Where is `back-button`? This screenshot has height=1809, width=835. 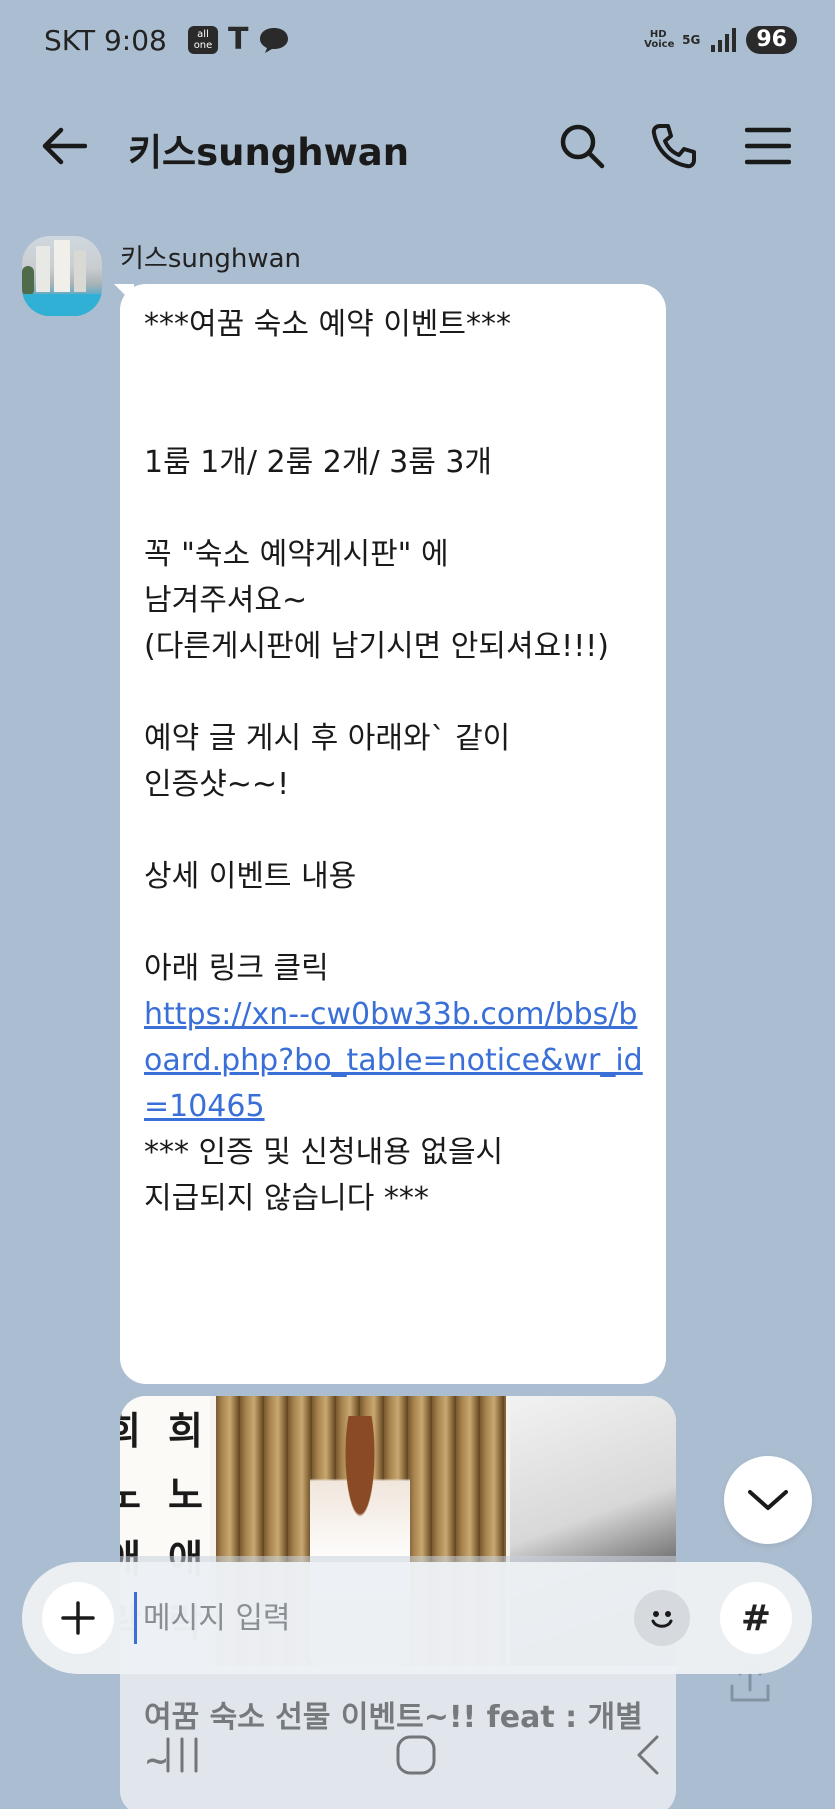
back-button is located at coordinates (64, 146).